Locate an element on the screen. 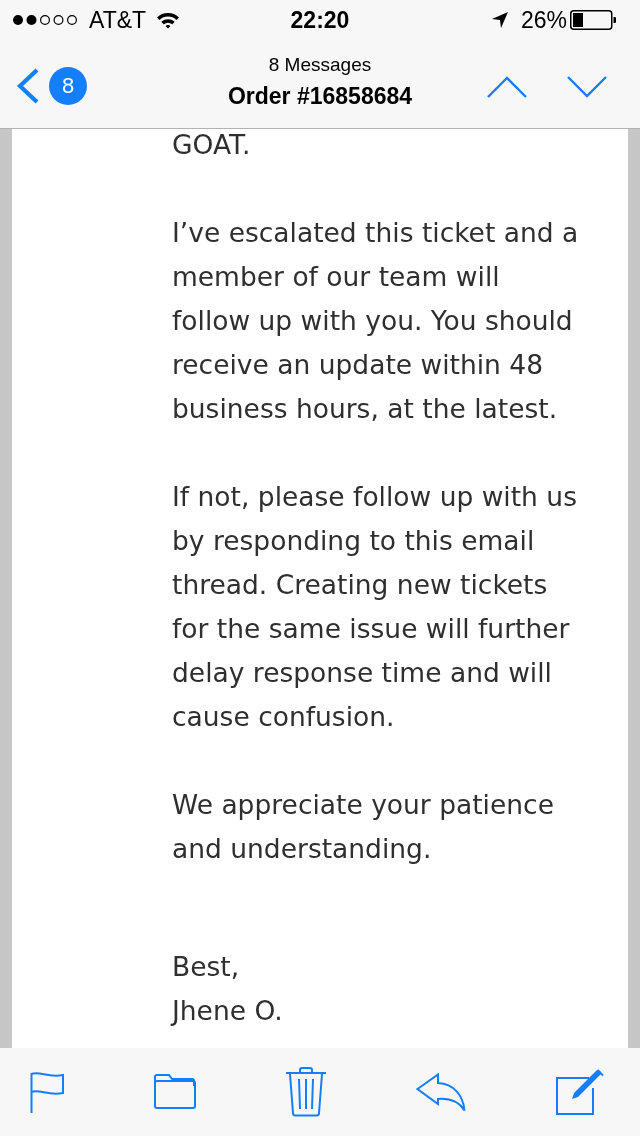 The height and width of the screenshot is (1136, 640). reply-arrow-icon is located at coordinates (441, 1092).